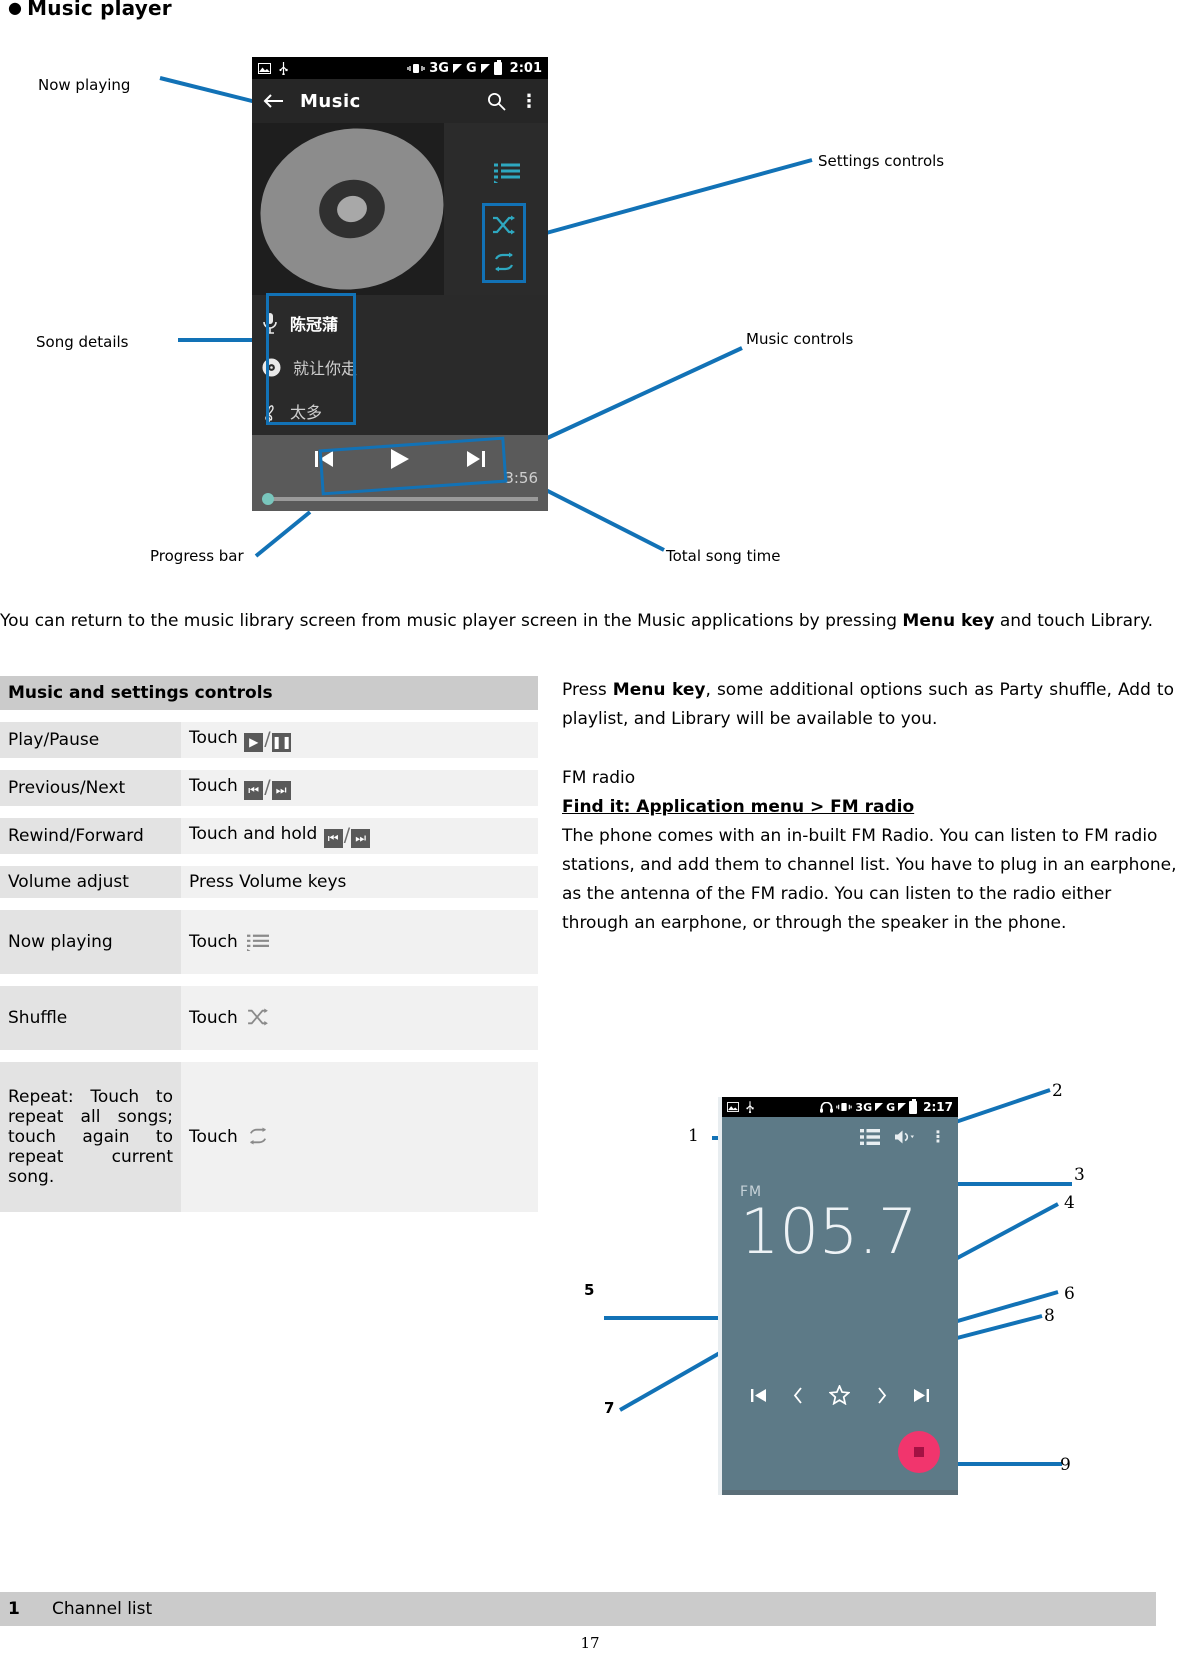 This screenshot has width=1180, height=1658. I want to click on table-row: Previous/Next Touch ⏮ / ⏭, so click(269, 788).